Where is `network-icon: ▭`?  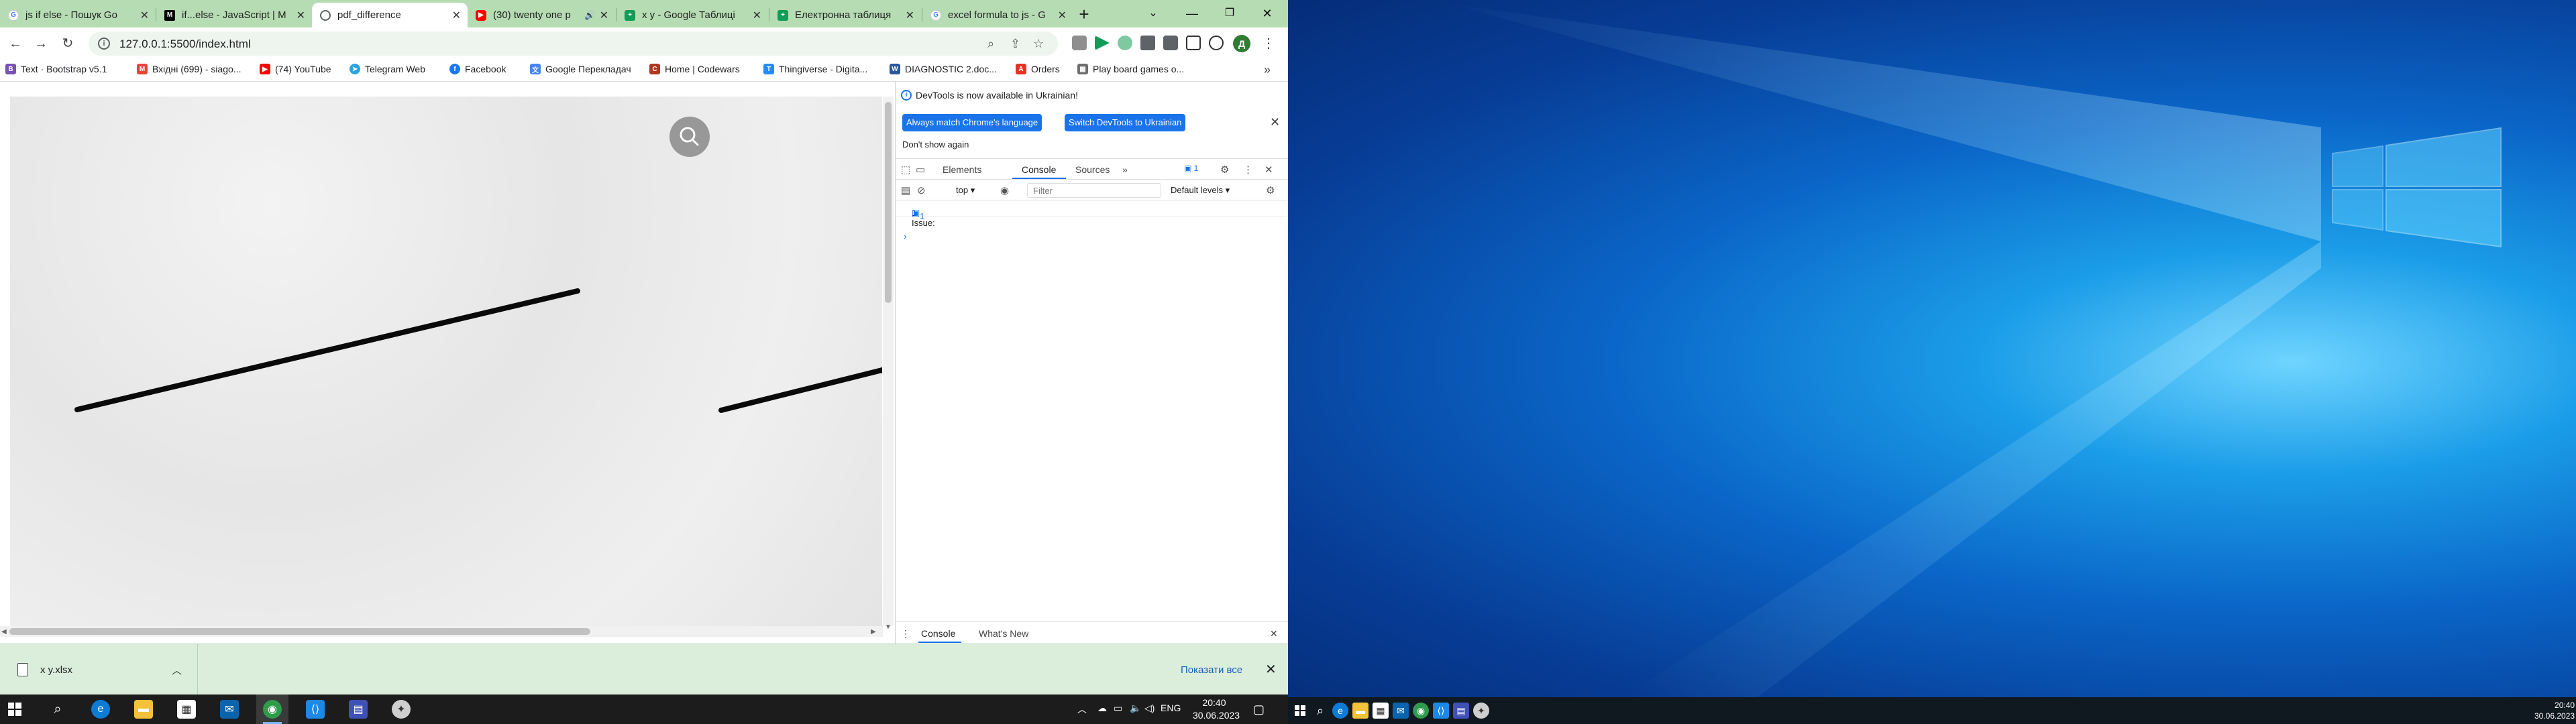
network-icon: ▭ is located at coordinates (1118, 708).